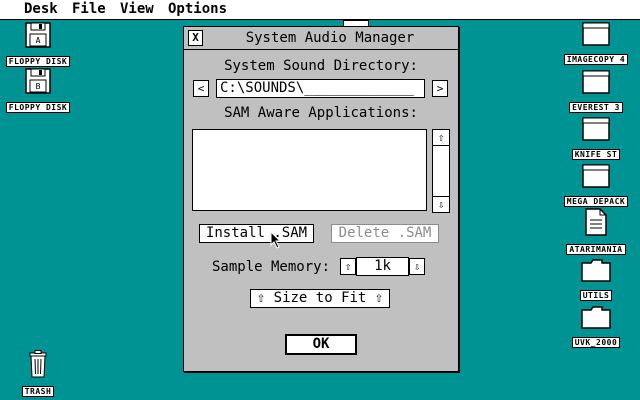 This screenshot has height=400, width=640. What do you see at coordinates (41, 9) in the screenshot?
I see `menu-desk: Desk` at bounding box center [41, 9].